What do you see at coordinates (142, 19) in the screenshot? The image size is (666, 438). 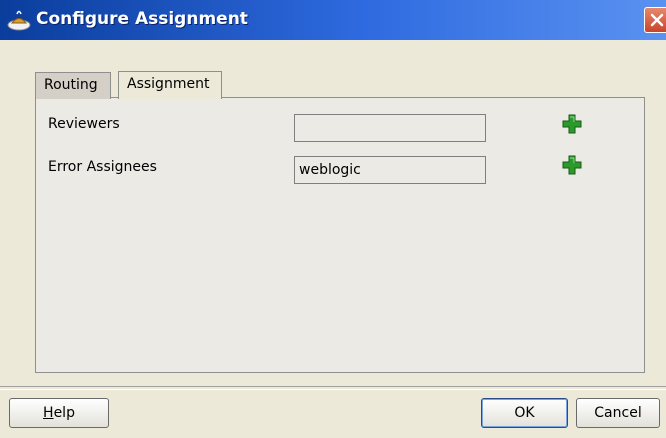 I see `window-title: Configure Assignment` at bounding box center [142, 19].